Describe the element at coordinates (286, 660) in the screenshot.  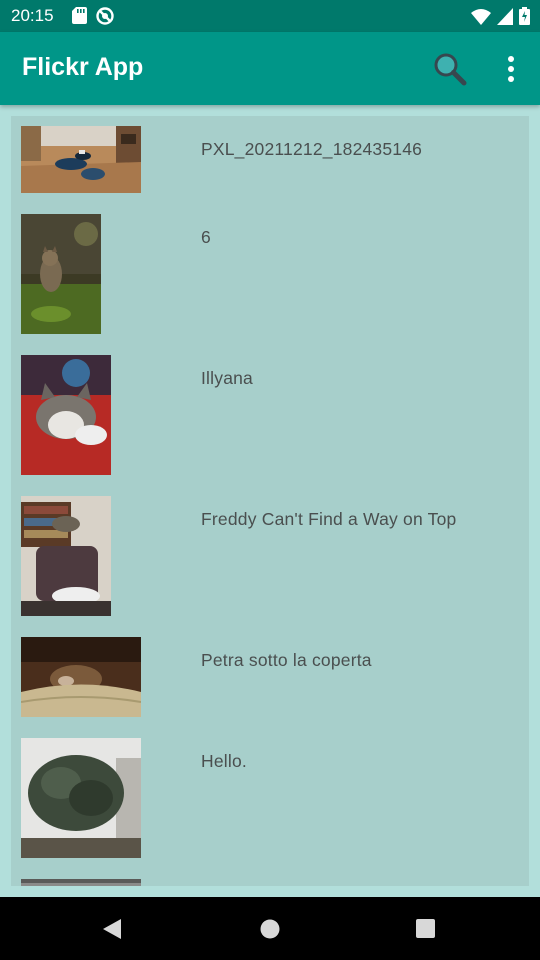
I see `photo-title: Petra sotto la coperta` at that location.